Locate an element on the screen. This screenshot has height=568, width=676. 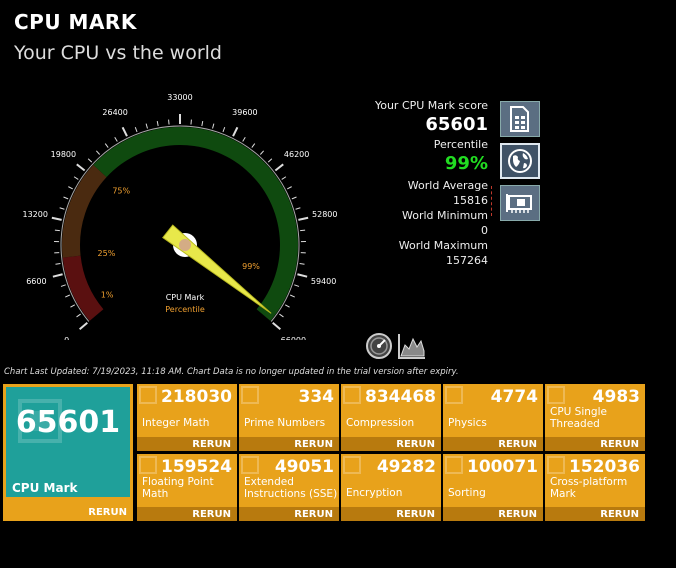
test-tile-extended-instructions: 49051 Extended Instructions (SSE) RERUN is located at coordinates (289, 487).